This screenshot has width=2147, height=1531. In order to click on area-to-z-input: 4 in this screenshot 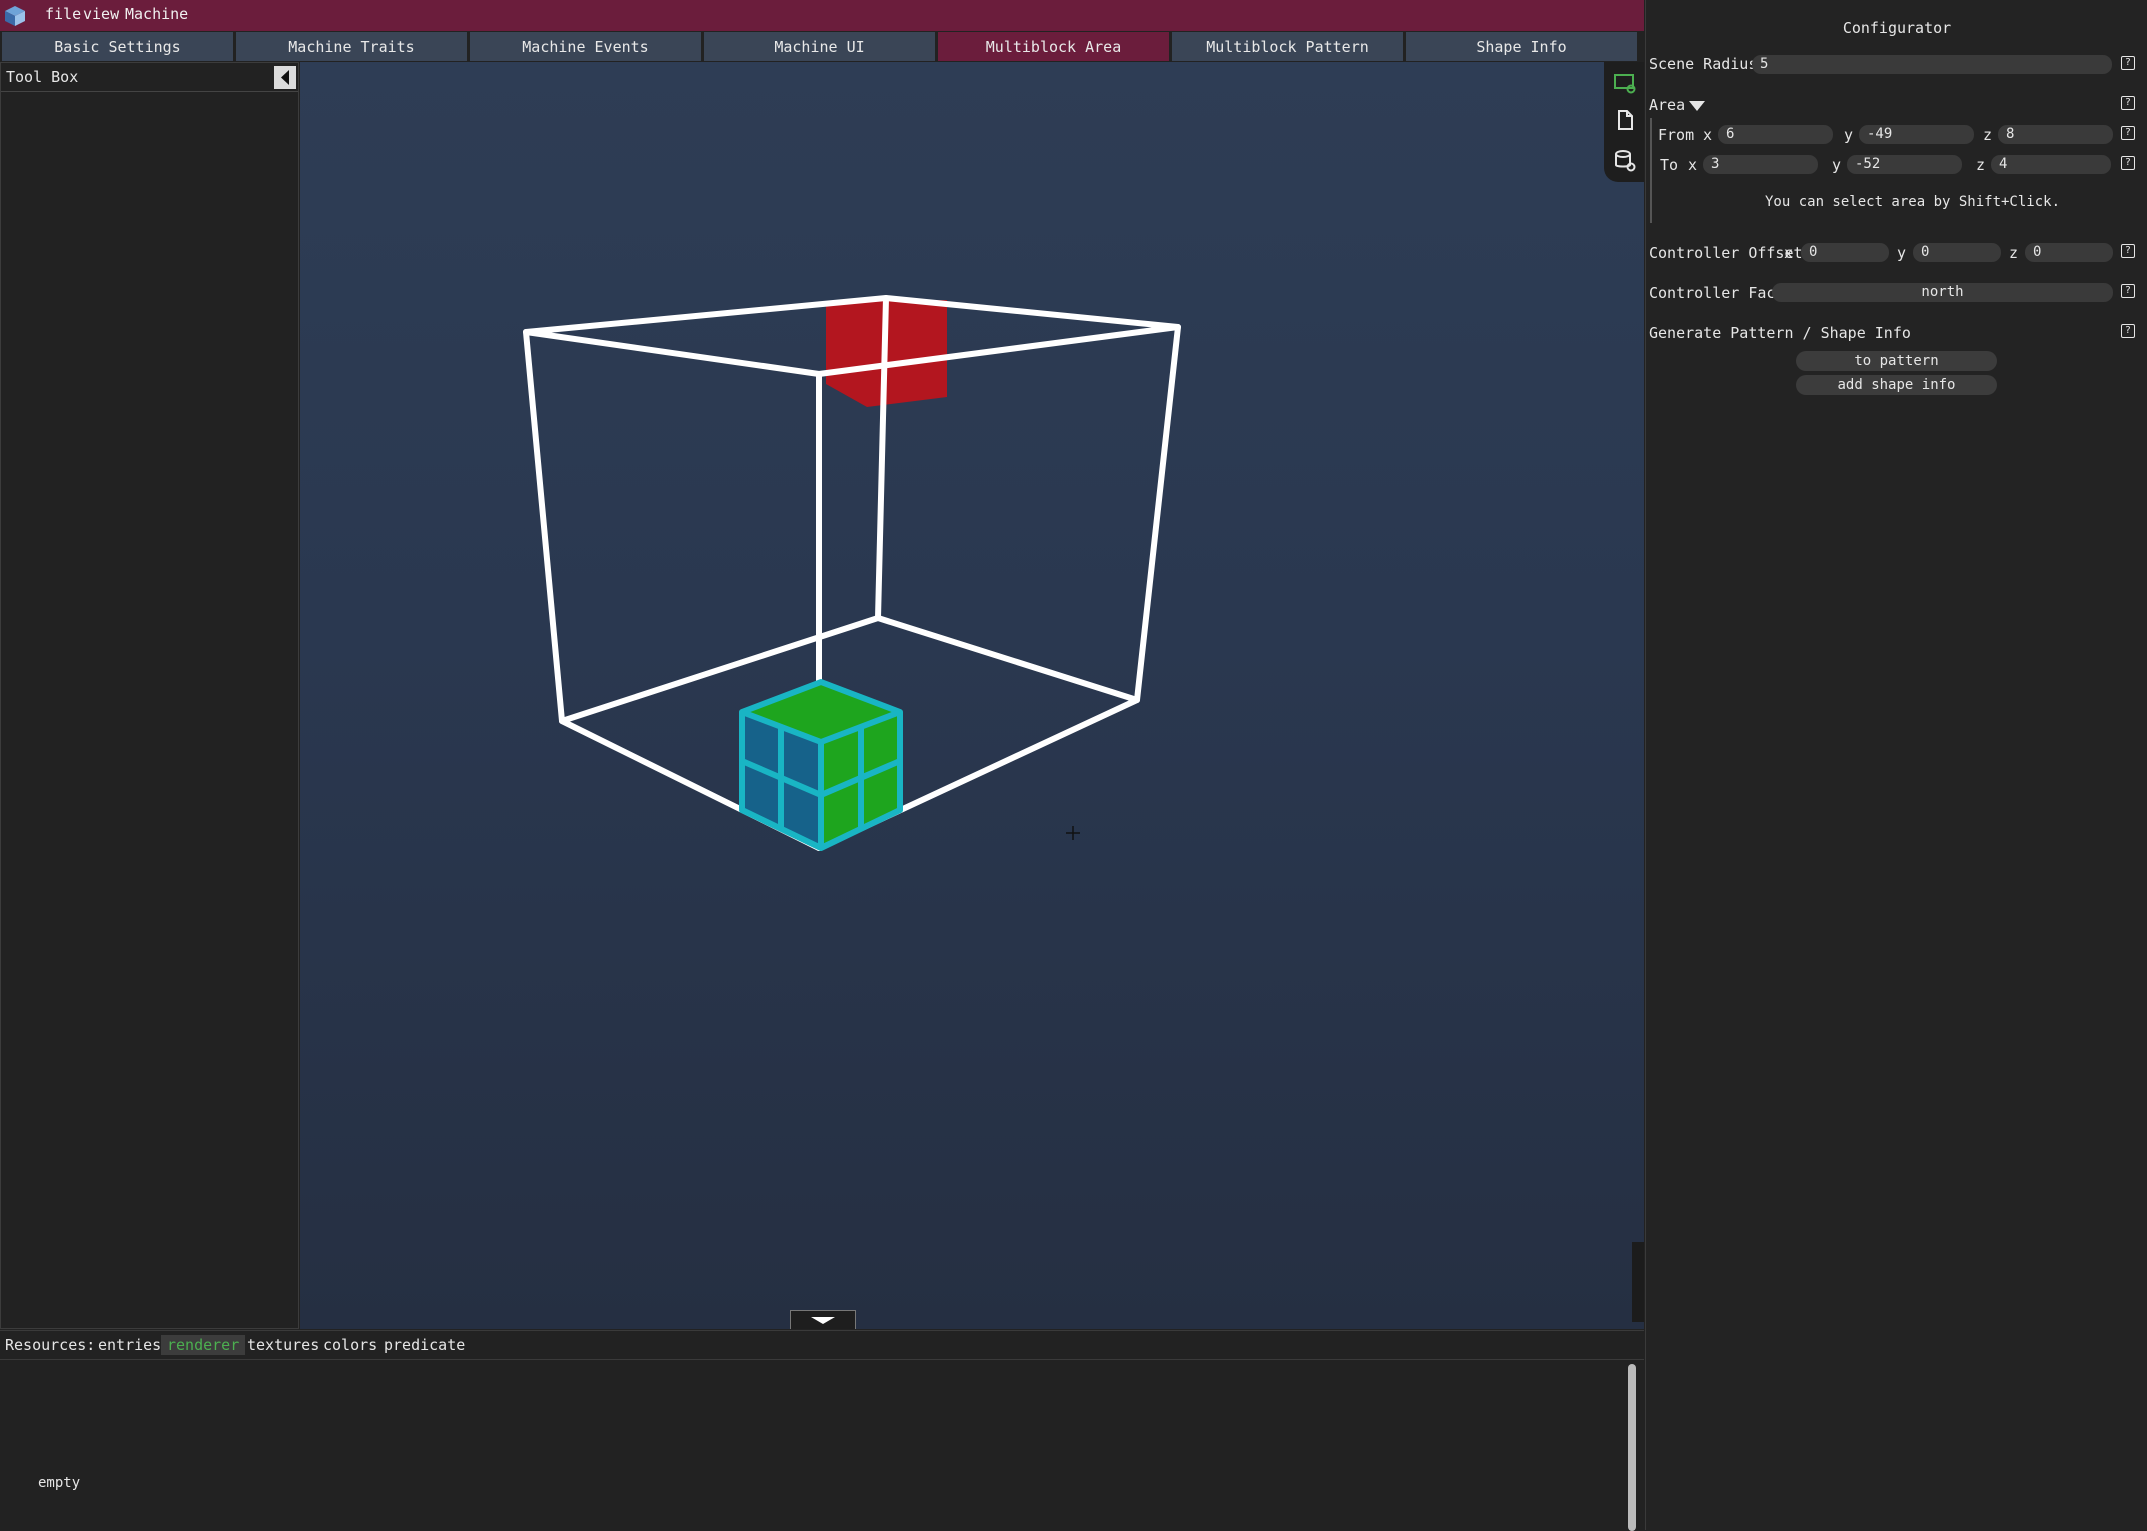, I will do `click(2051, 164)`.